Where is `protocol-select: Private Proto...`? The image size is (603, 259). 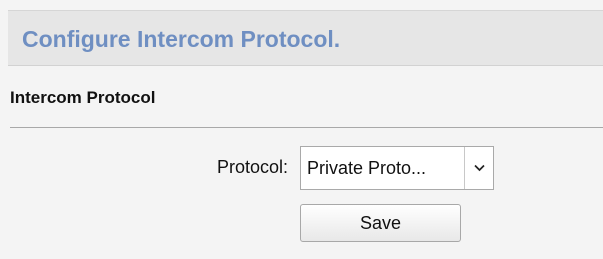 protocol-select: Private Proto... is located at coordinates (397, 168).